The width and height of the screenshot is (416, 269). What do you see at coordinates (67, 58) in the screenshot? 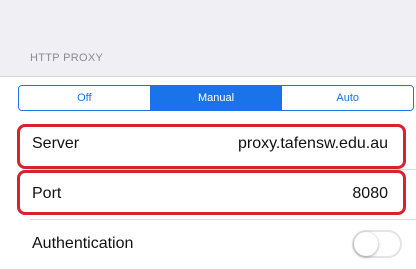
I see `http-proxy-header: HTTP PROXY` at bounding box center [67, 58].